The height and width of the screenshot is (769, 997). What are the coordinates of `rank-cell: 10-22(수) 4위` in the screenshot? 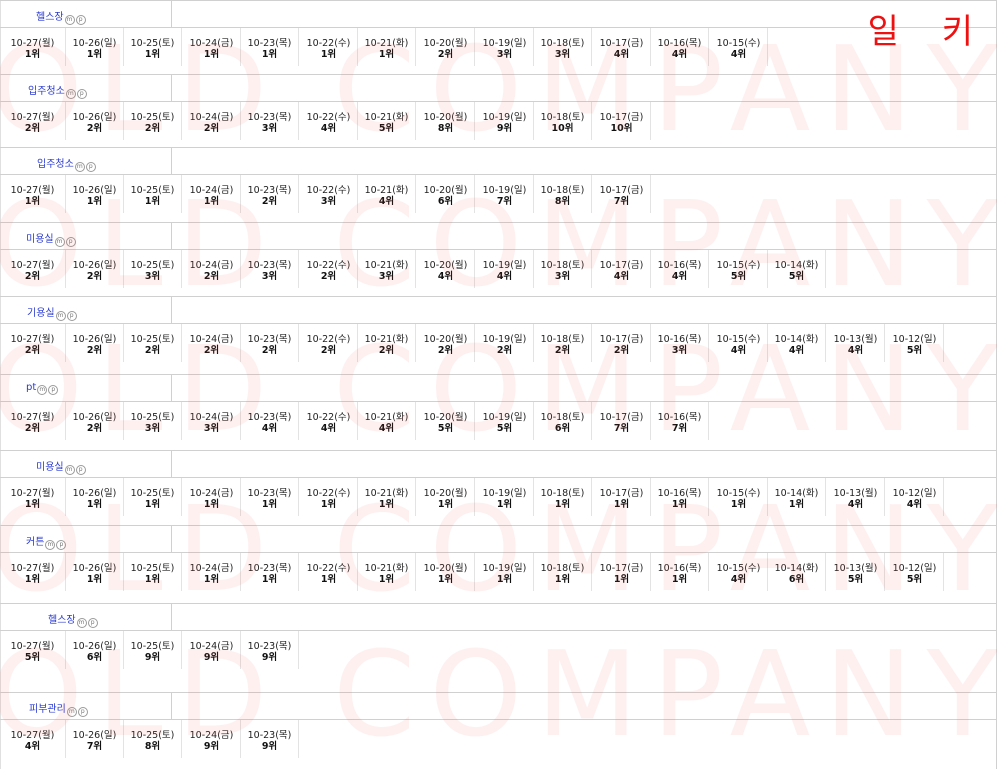 It's located at (329, 121).